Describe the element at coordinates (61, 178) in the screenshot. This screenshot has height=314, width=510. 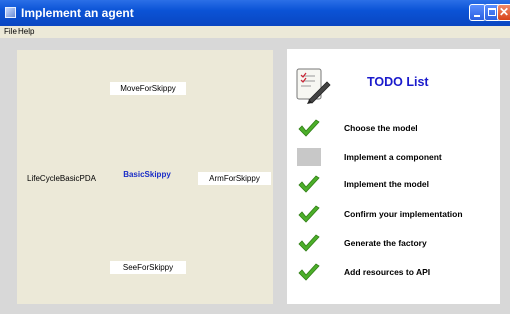
I see `node-lifecycle-basic-pda: LifeCycleBasicPDA` at that location.